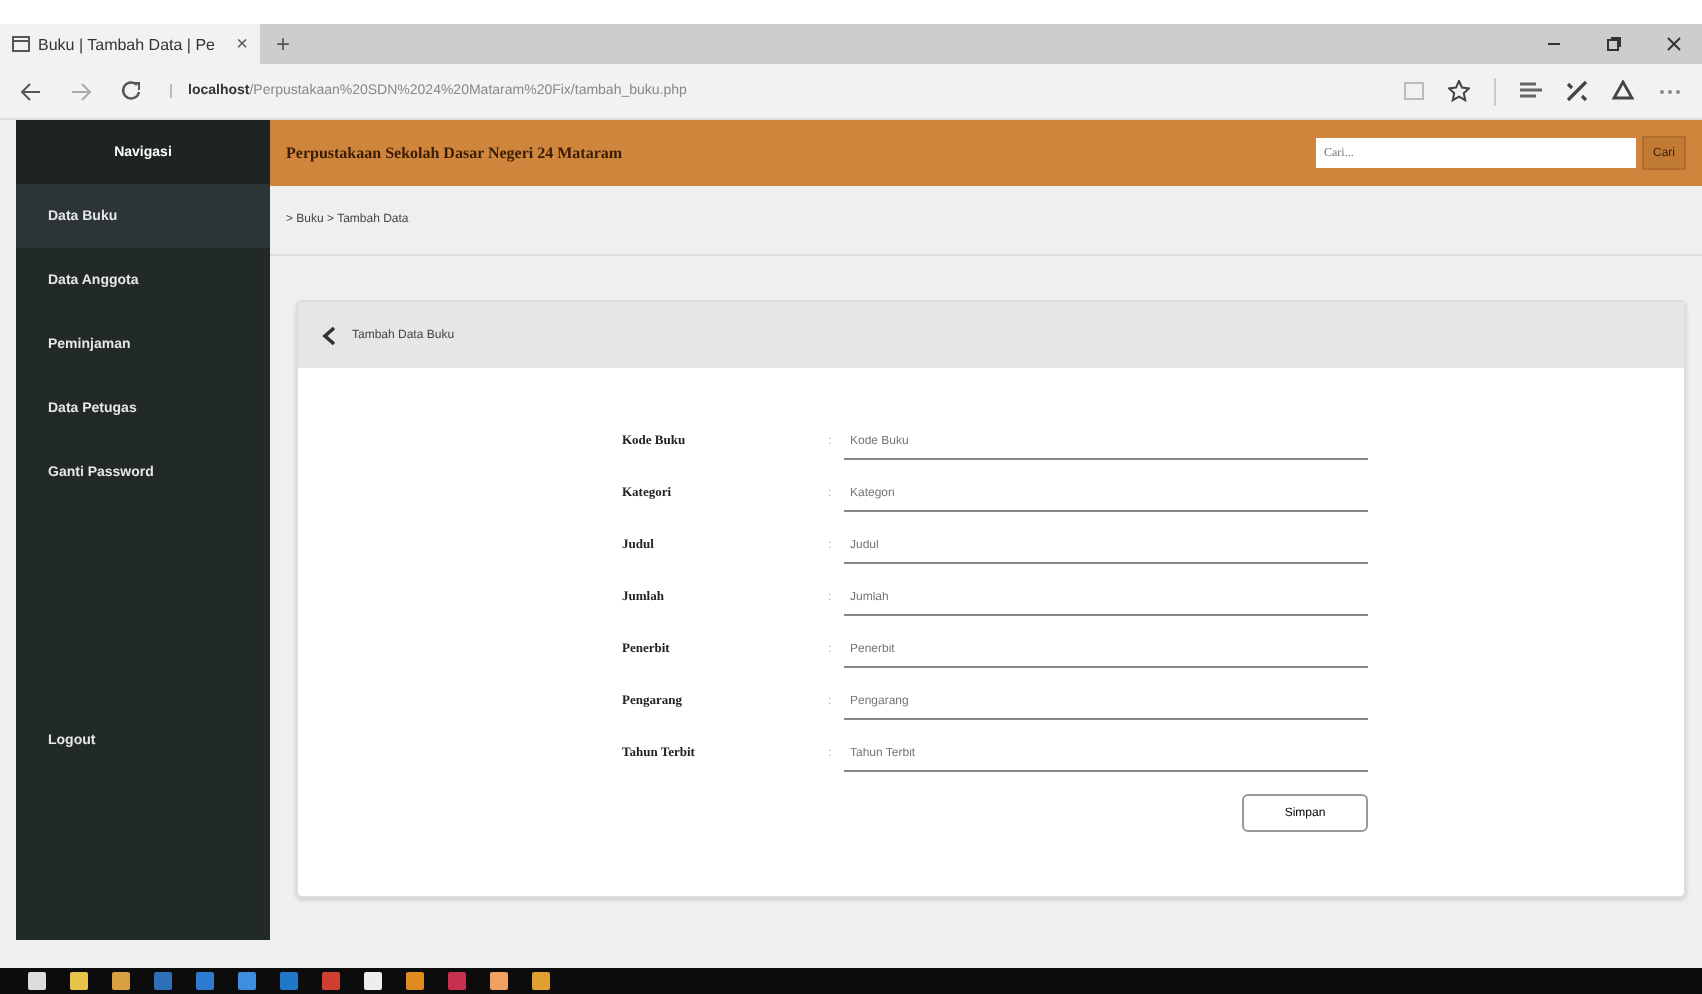 This screenshot has height=994, width=1702. I want to click on share-icon, so click(1623, 91).